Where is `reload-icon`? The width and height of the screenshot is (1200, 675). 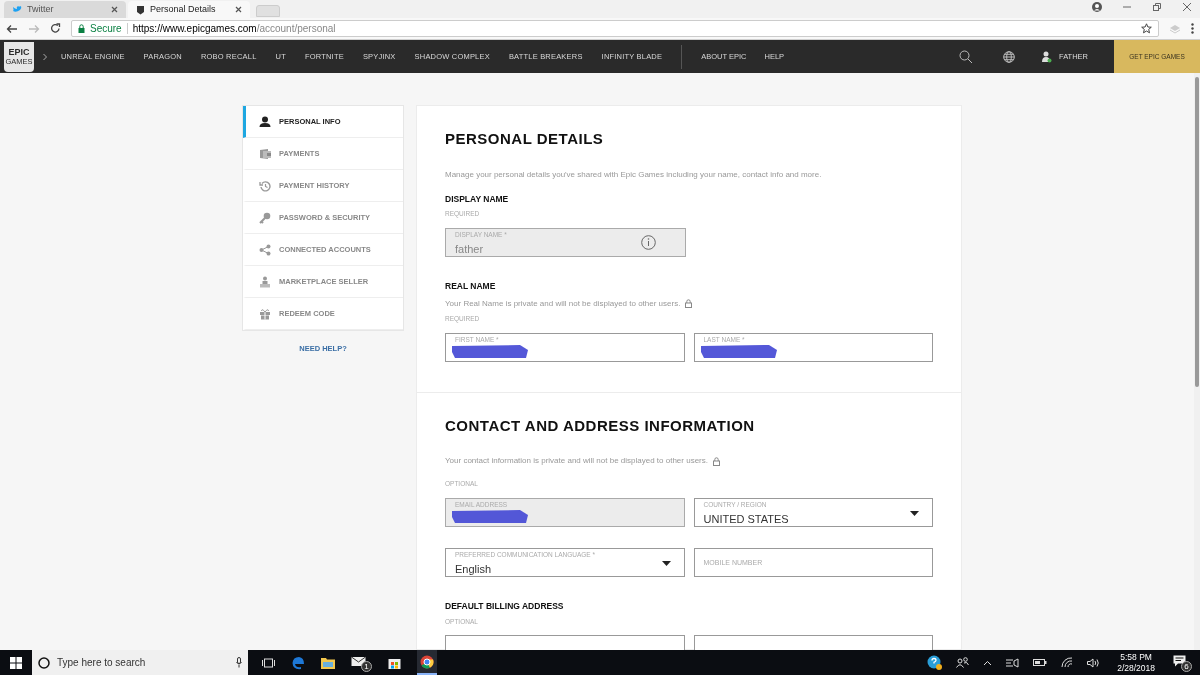 reload-icon is located at coordinates (55, 28).